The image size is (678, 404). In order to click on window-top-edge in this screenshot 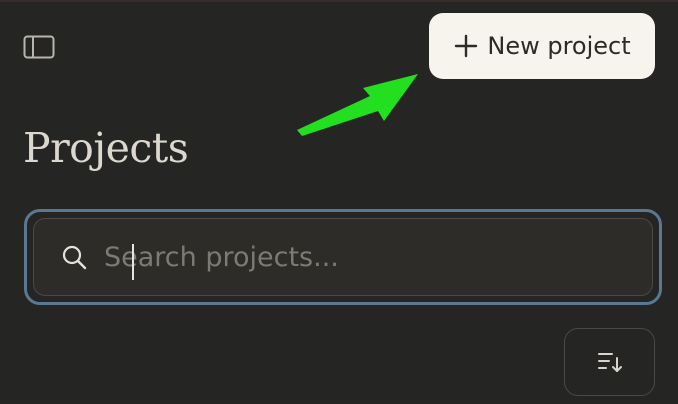, I will do `click(339, 1)`.